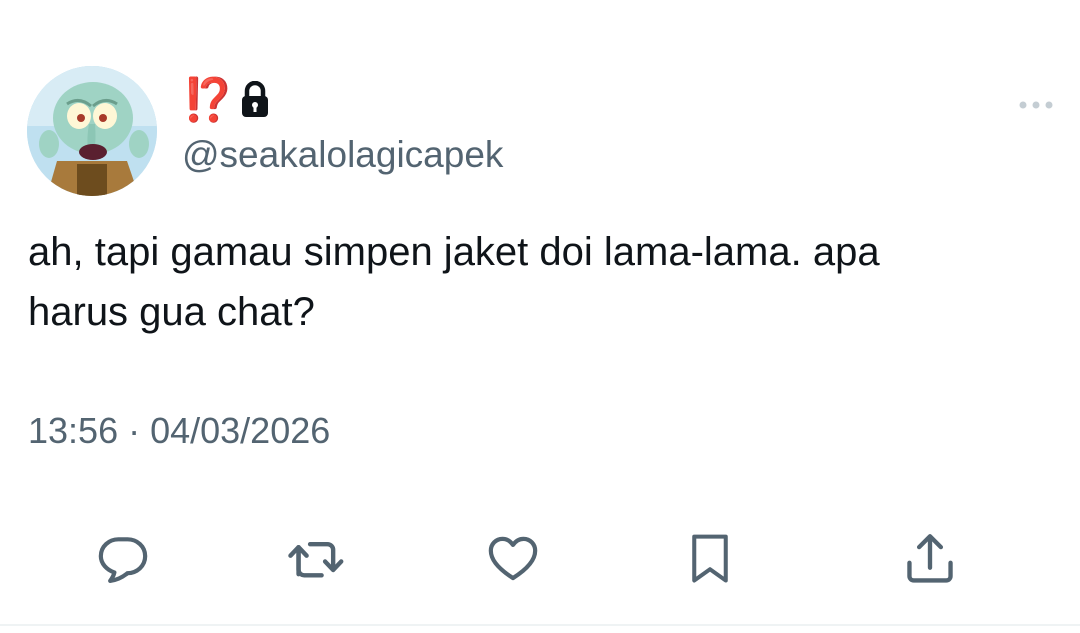  What do you see at coordinates (342, 155) in the screenshot?
I see `user-handle: @seakalolagicapek` at bounding box center [342, 155].